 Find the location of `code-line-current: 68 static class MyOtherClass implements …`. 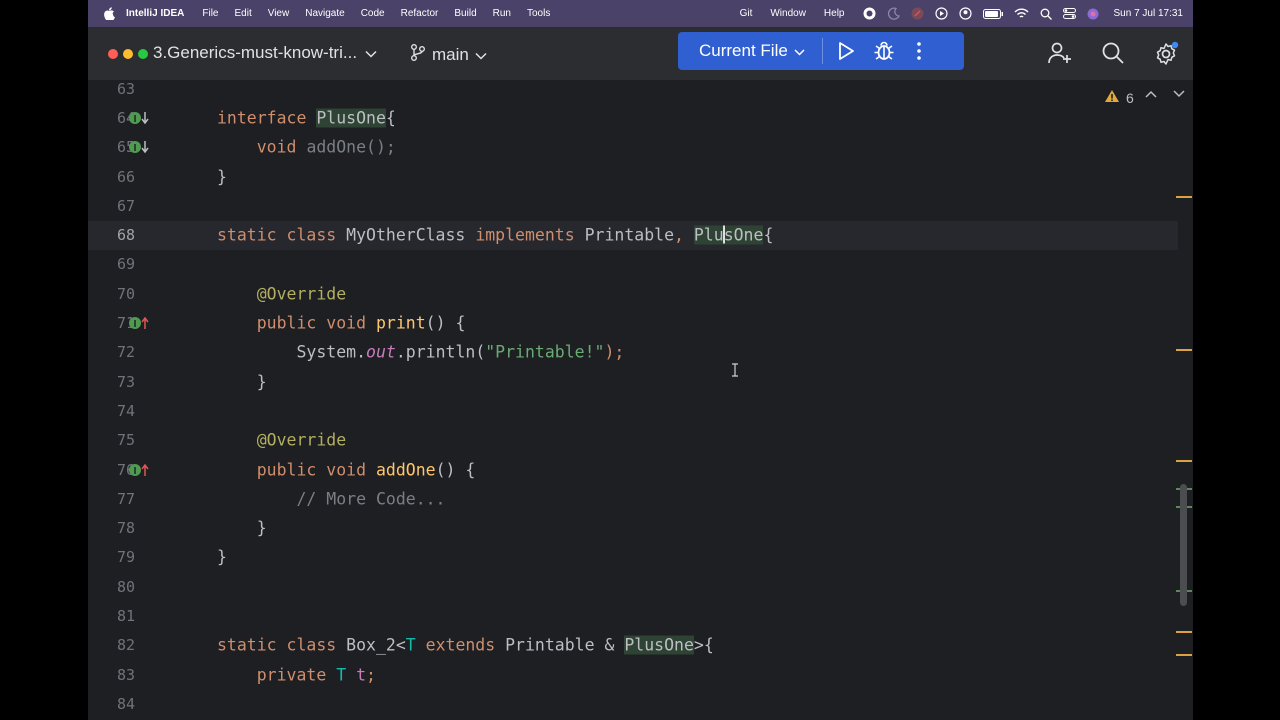

code-line-current: 68 static class MyOtherClass implements … is located at coordinates (633, 235).